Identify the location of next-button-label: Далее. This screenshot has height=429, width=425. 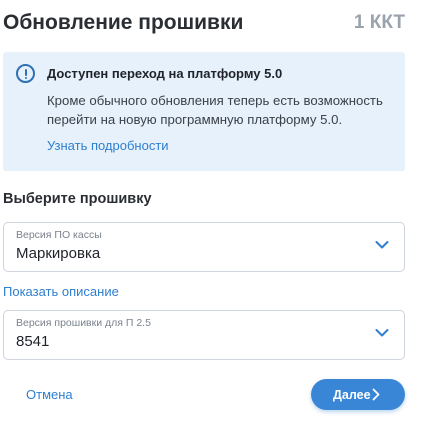
(352, 395).